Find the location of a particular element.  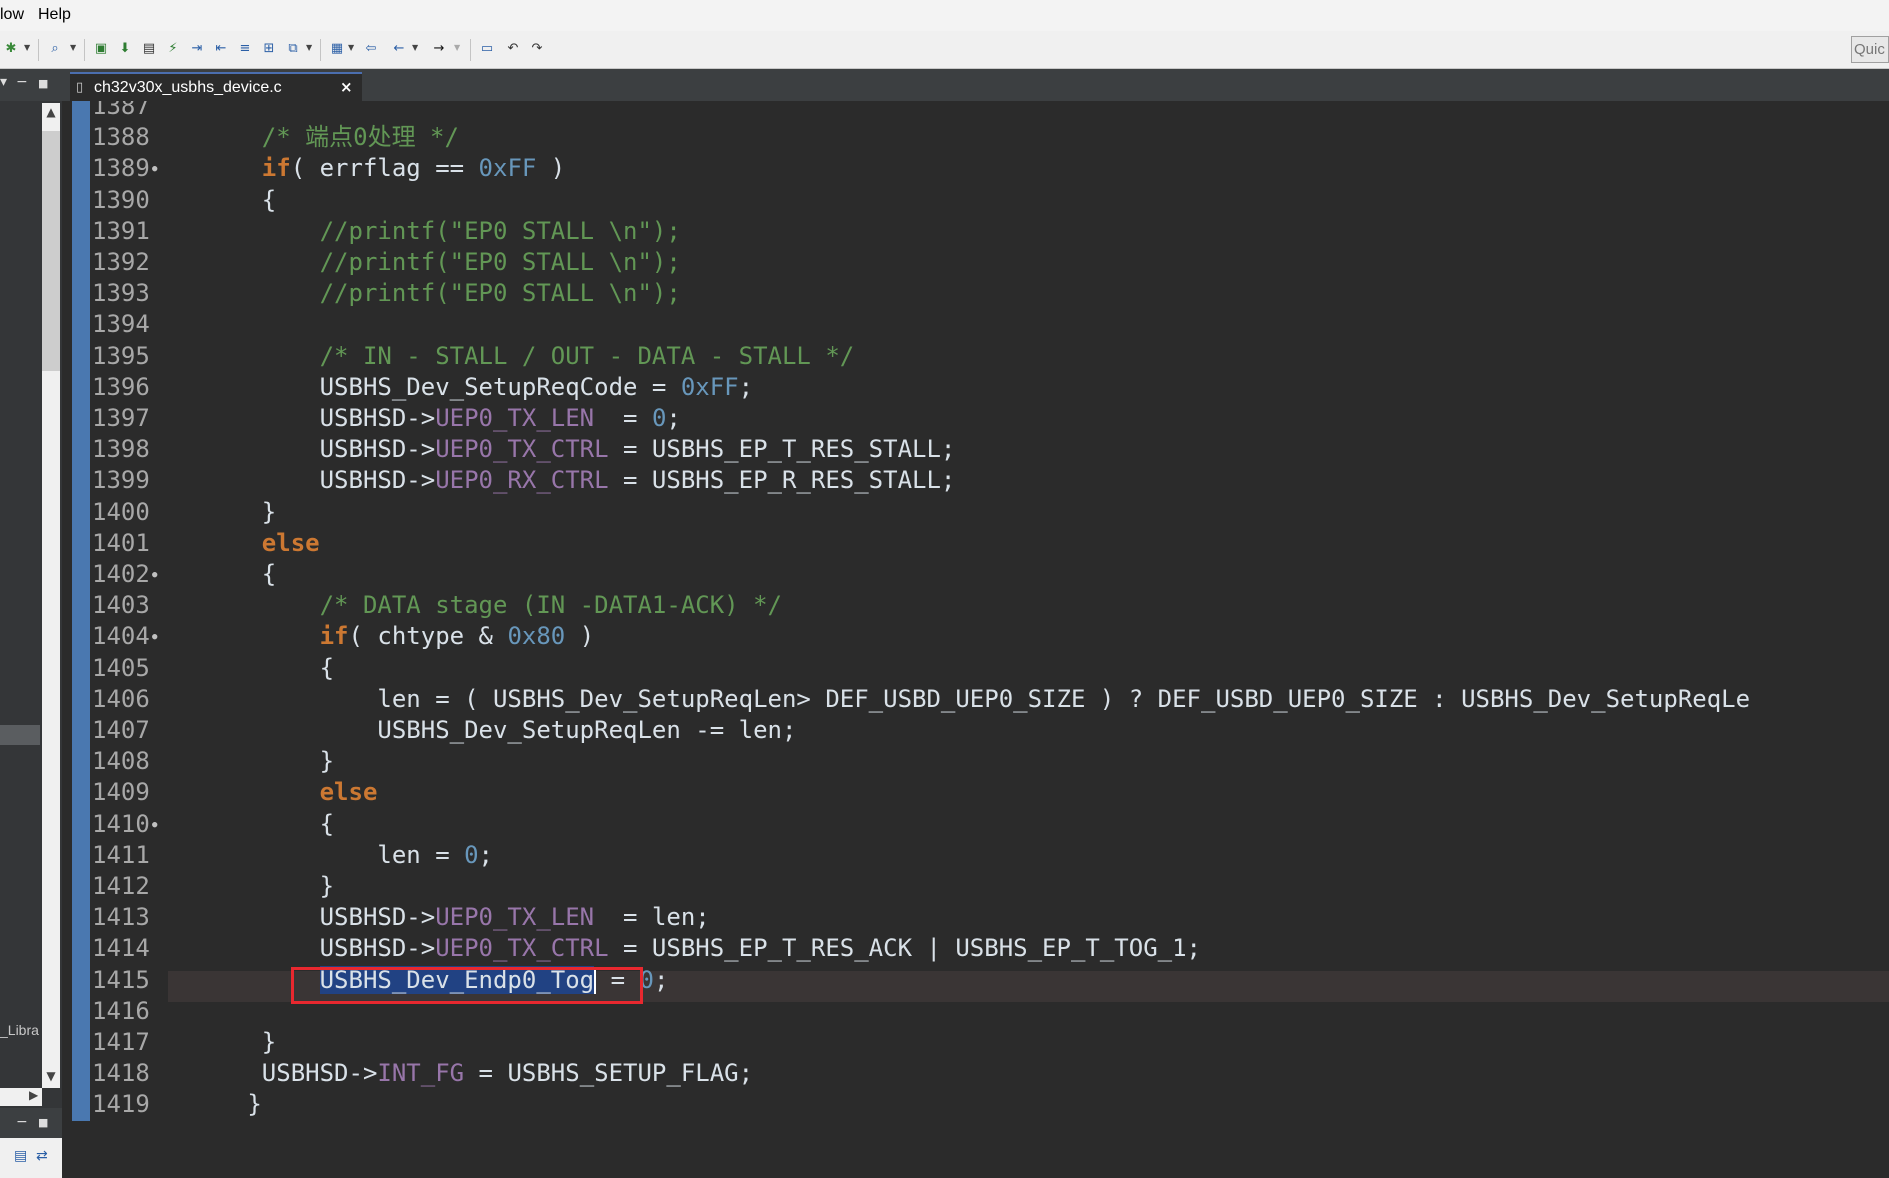

search-icon: ⌕ is located at coordinates (55, 49).